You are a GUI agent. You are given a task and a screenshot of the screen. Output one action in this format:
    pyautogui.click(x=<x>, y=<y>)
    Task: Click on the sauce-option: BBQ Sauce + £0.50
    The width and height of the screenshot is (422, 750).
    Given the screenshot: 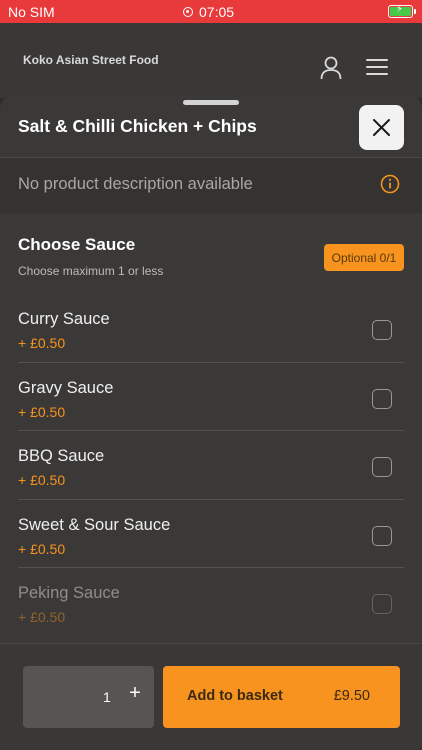 What is the action you would take?
    pyautogui.click(x=211, y=465)
    